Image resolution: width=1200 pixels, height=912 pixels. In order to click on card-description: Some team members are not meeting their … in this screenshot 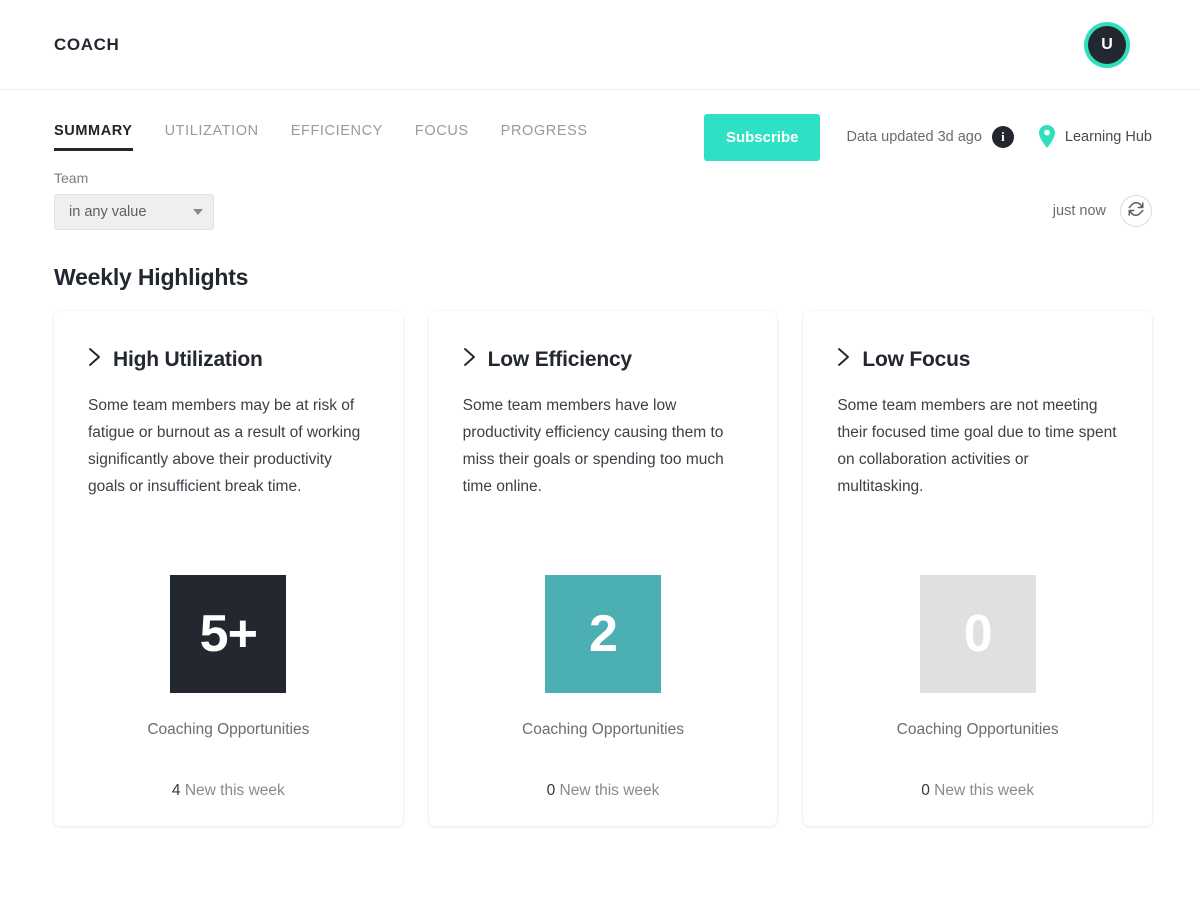, I will do `click(977, 446)`.